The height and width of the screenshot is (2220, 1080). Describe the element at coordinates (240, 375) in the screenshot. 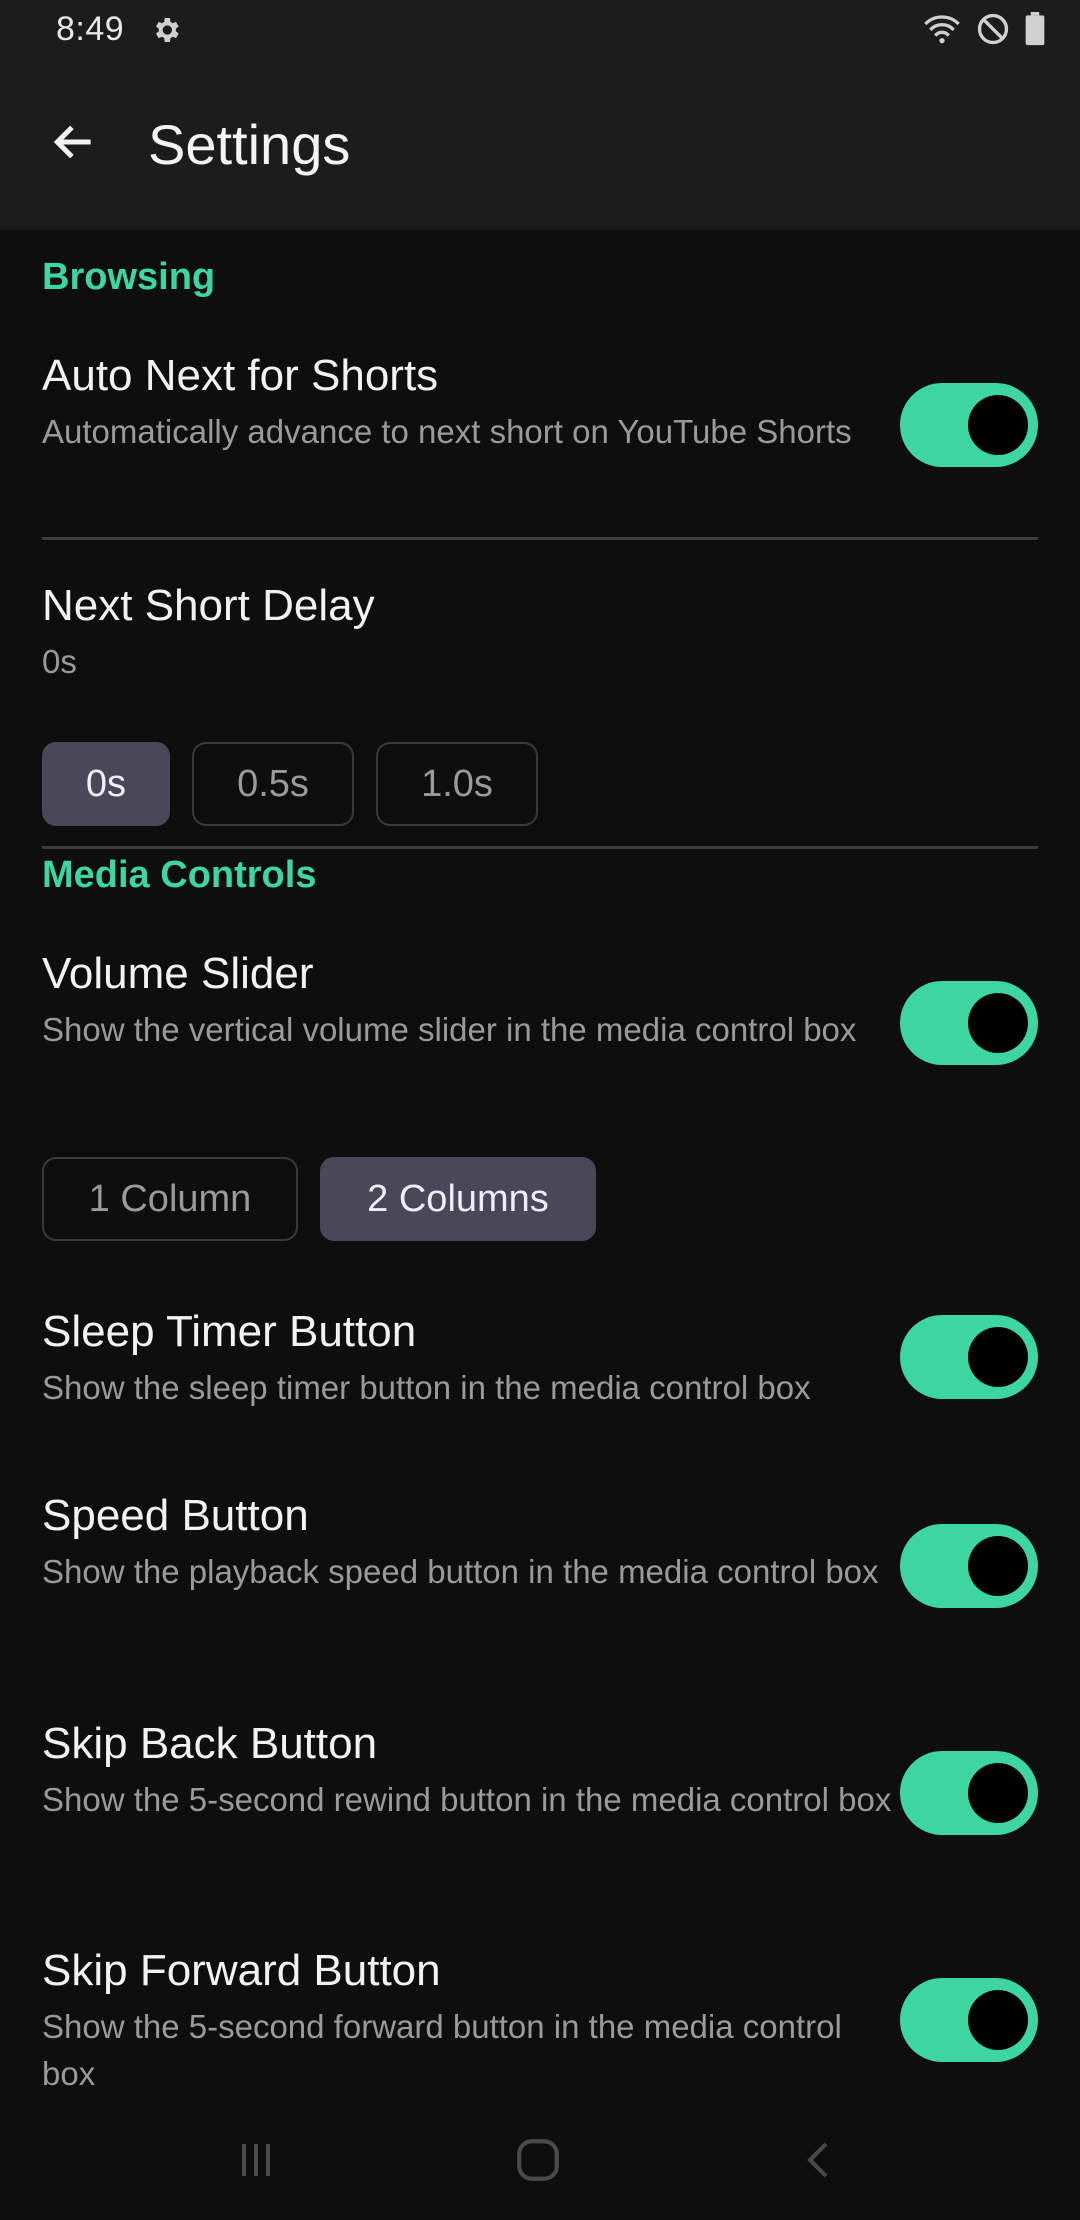

I see `setting-title: Auto Next for Shorts` at that location.